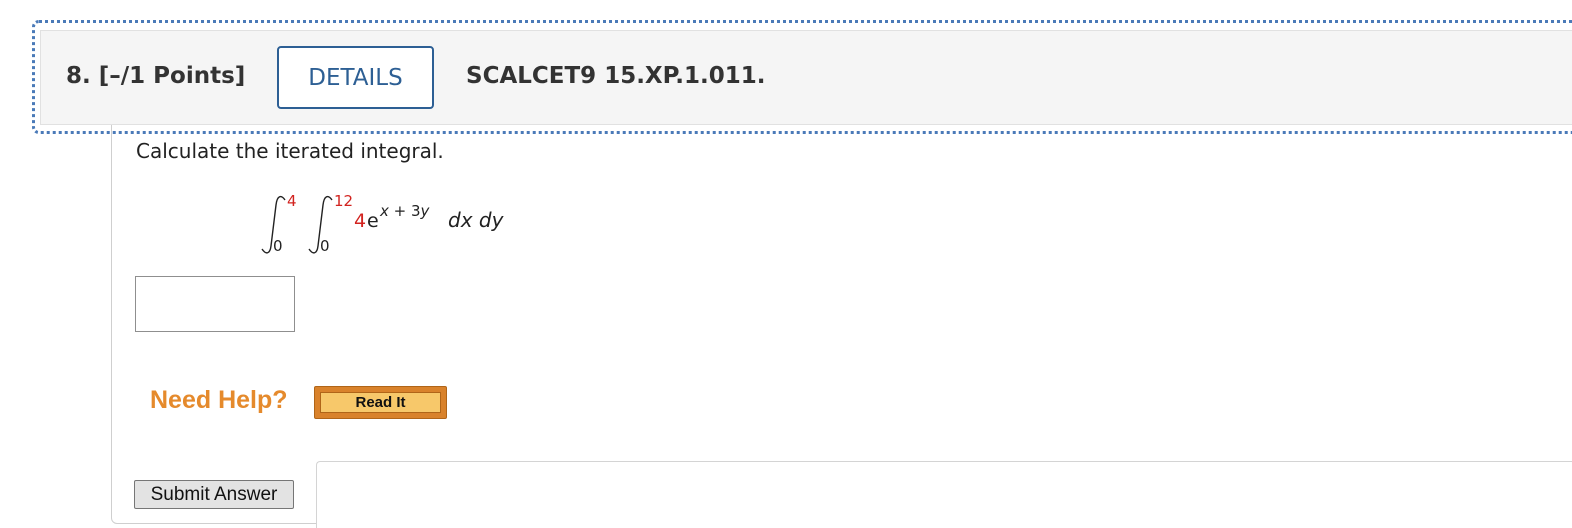  What do you see at coordinates (215, 304) in the screenshot?
I see `answer-input` at bounding box center [215, 304].